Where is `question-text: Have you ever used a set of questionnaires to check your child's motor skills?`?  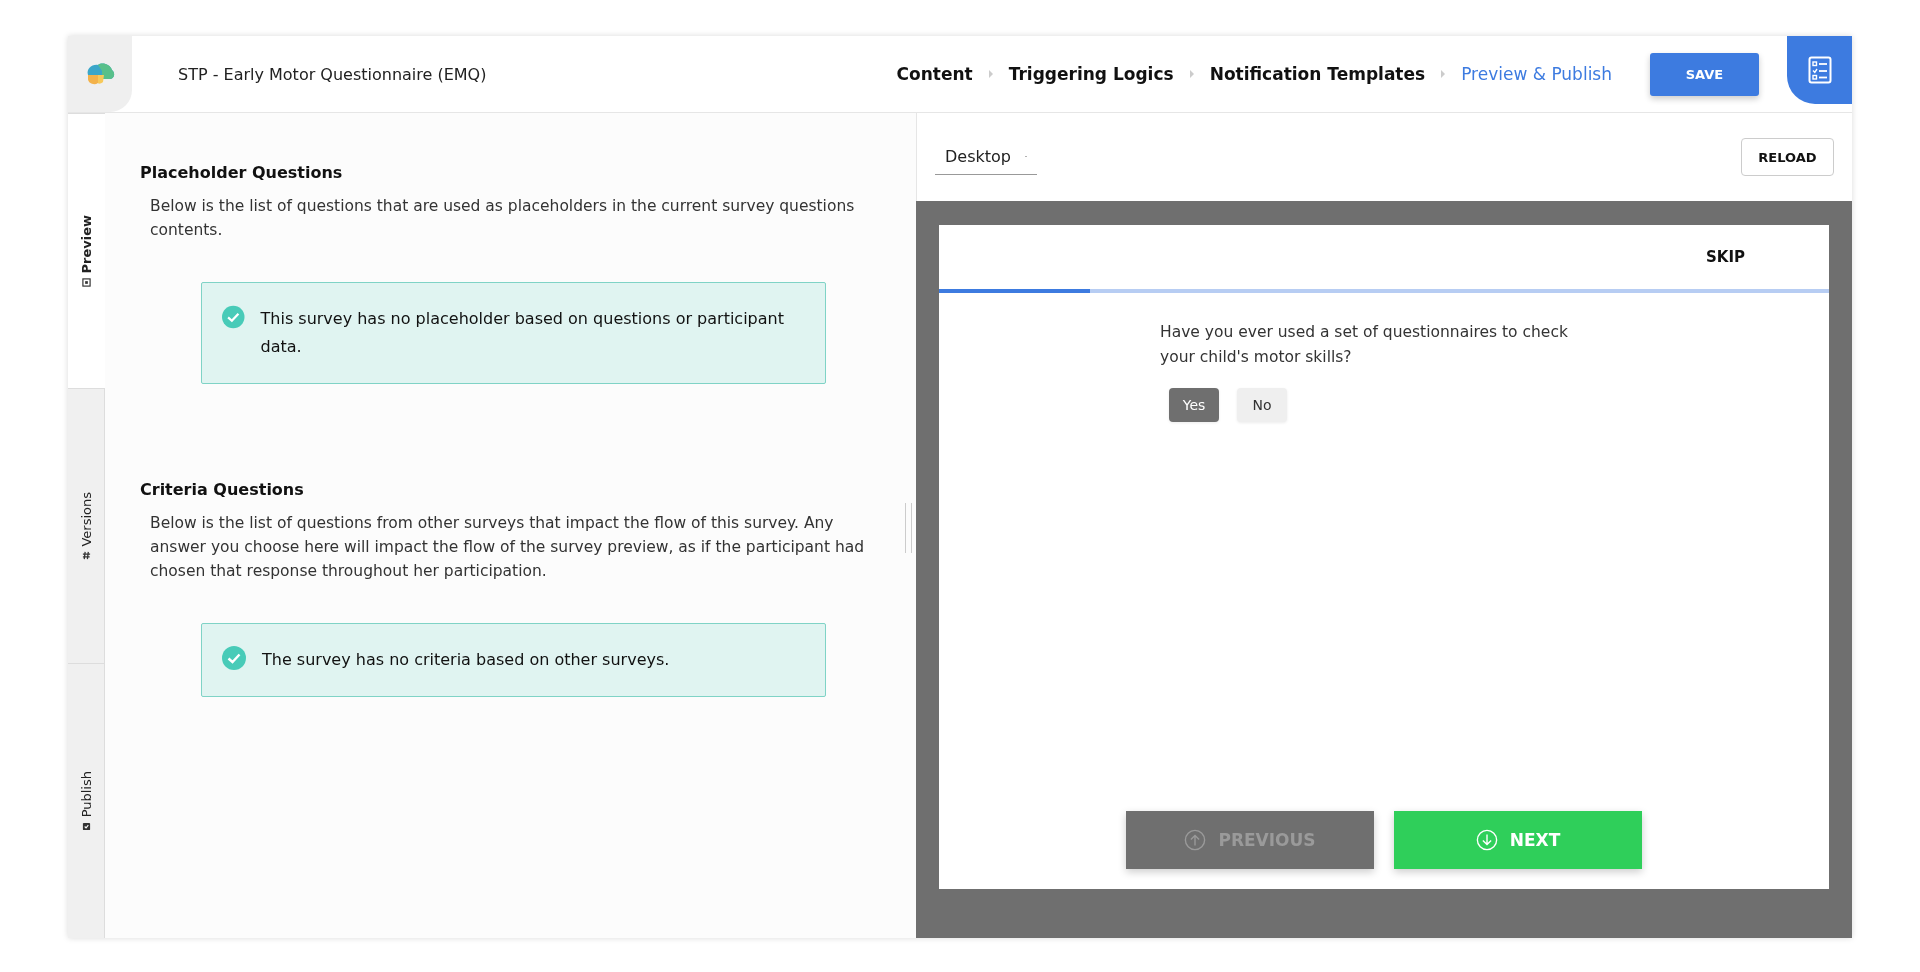 question-text: Have you ever used a set of questionnaires to check your child's motor skills? is located at coordinates (1364, 345).